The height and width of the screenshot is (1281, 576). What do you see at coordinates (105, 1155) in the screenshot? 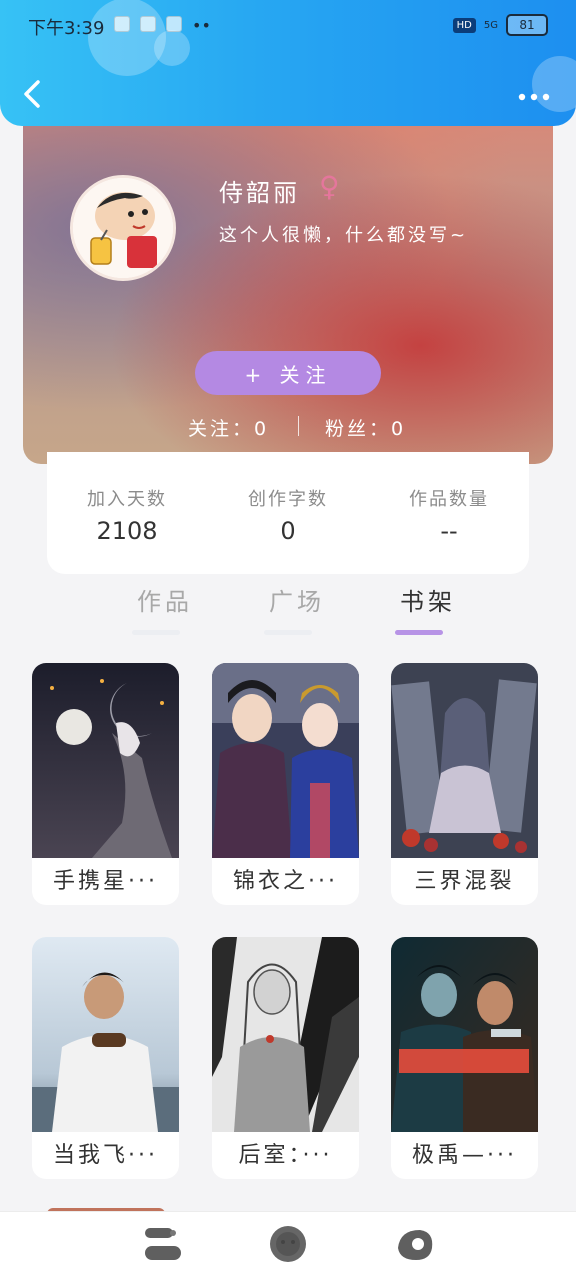
I see `book-title: 当我飞···` at bounding box center [105, 1155].